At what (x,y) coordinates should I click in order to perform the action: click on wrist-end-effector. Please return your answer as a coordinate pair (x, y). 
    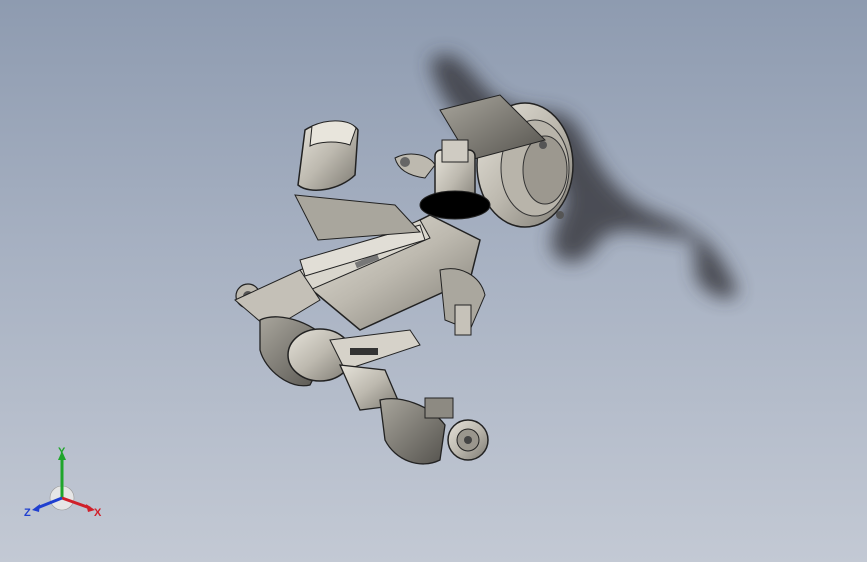
    Looking at the image, I should click on (413, 414).